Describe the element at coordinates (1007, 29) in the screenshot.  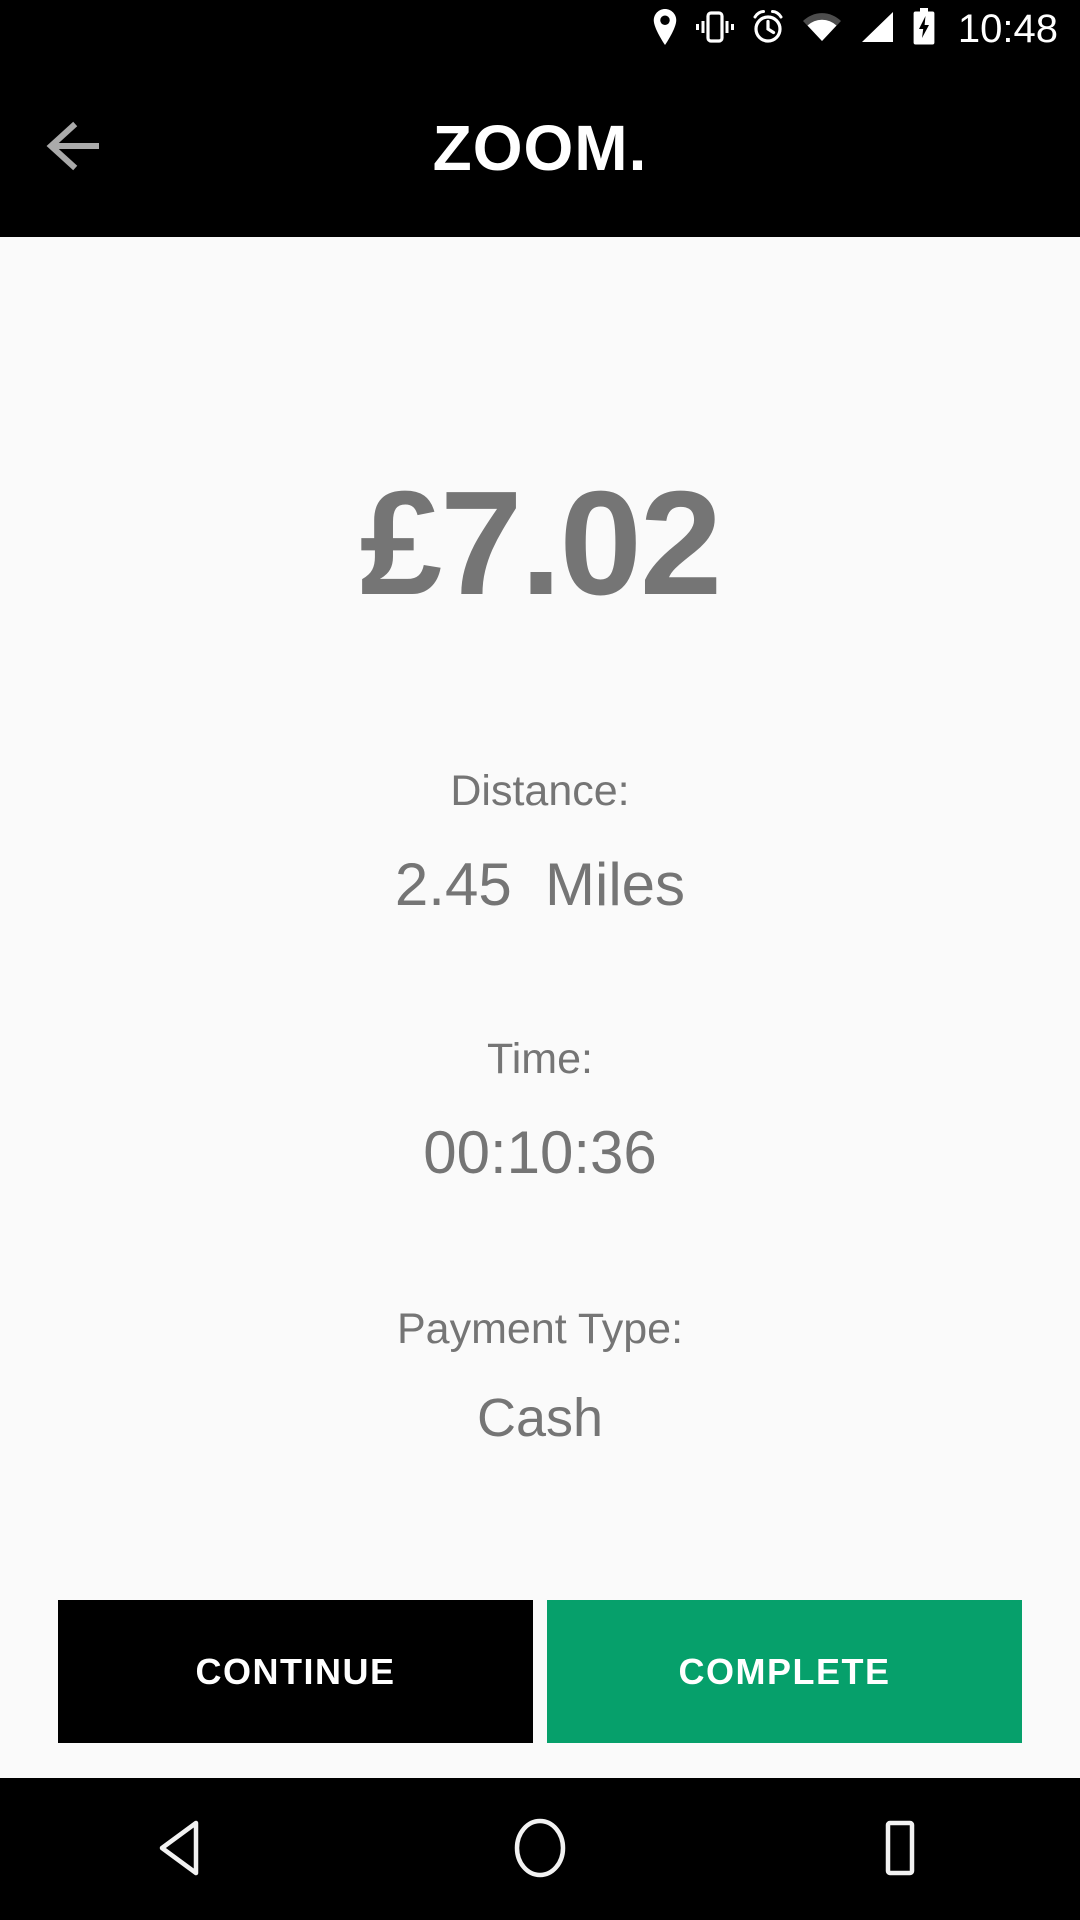
I see `status-bar-clock: 10:48` at that location.